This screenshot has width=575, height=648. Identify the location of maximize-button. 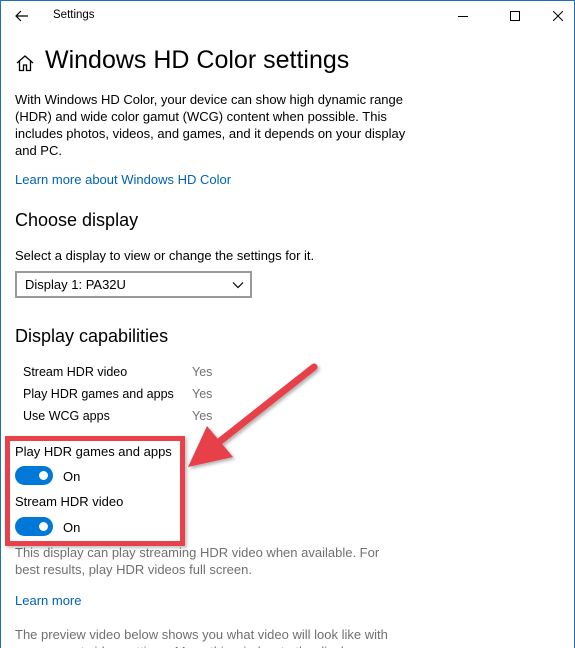
(515, 16).